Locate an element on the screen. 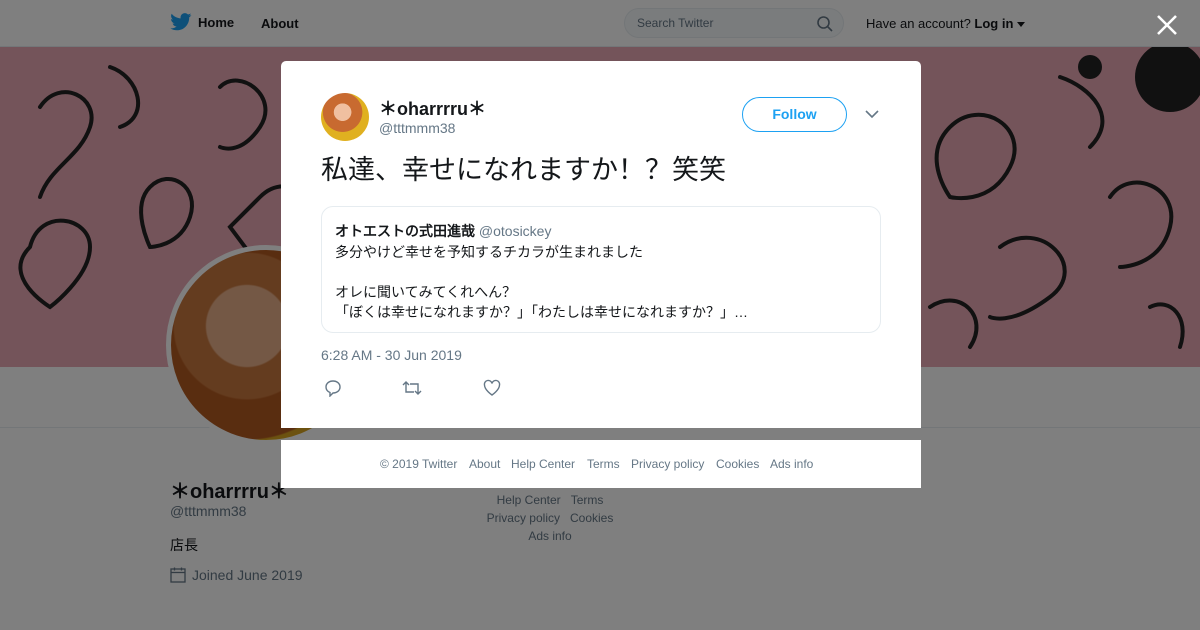 This screenshot has height=630, width=1200. quoted-text-line: 多分やけど幸せを予知するチカラが生まれました is located at coordinates (489, 252).